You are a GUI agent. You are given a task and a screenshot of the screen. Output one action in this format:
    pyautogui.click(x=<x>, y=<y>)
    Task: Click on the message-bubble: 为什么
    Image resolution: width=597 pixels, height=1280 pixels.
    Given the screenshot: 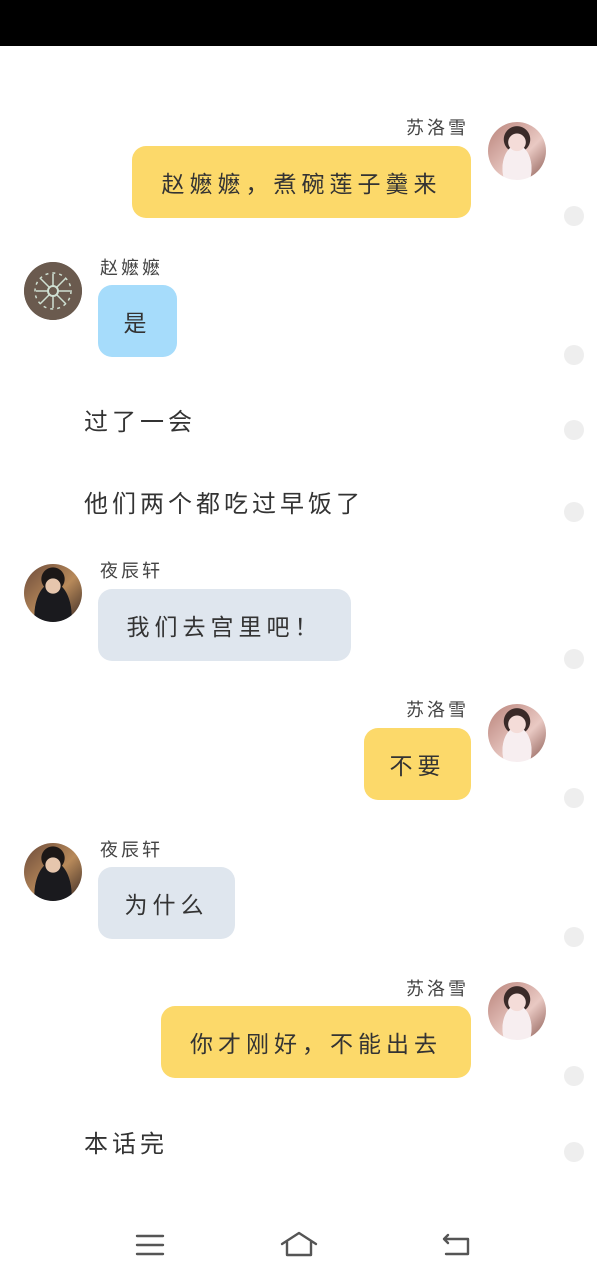 What is the action you would take?
    pyautogui.click(x=166, y=903)
    